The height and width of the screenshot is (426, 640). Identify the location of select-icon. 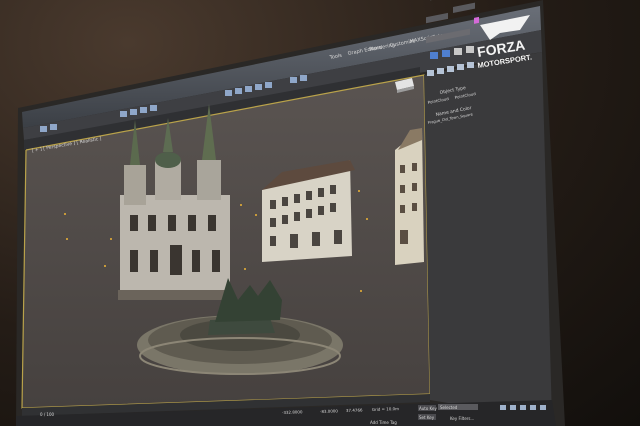
(123, 114).